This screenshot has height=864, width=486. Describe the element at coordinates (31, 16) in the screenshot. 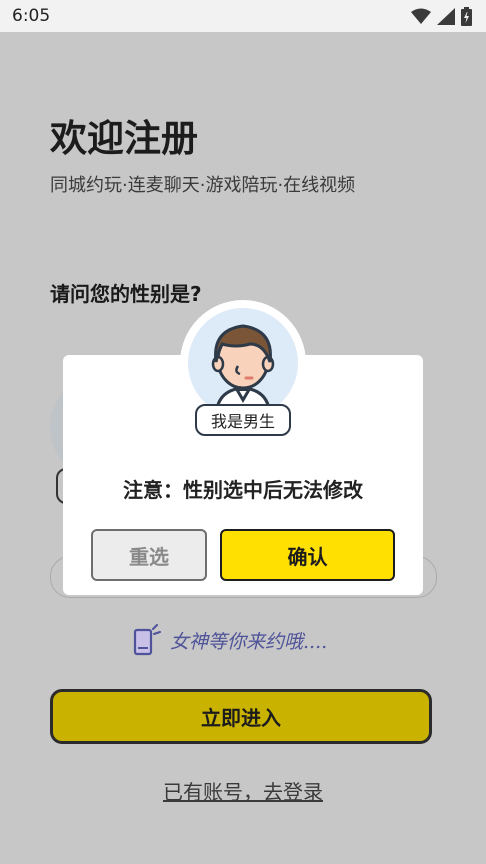

I see `status-time: 6:05` at that location.